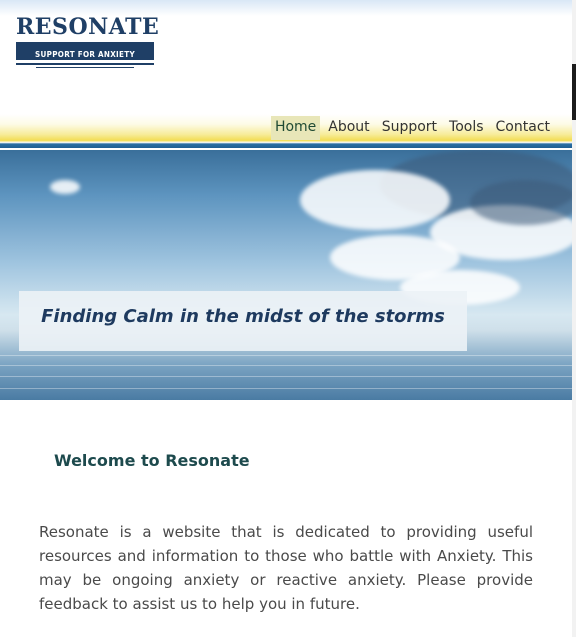  What do you see at coordinates (466, 128) in the screenshot?
I see `nav-item-tools: Tools` at bounding box center [466, 128].